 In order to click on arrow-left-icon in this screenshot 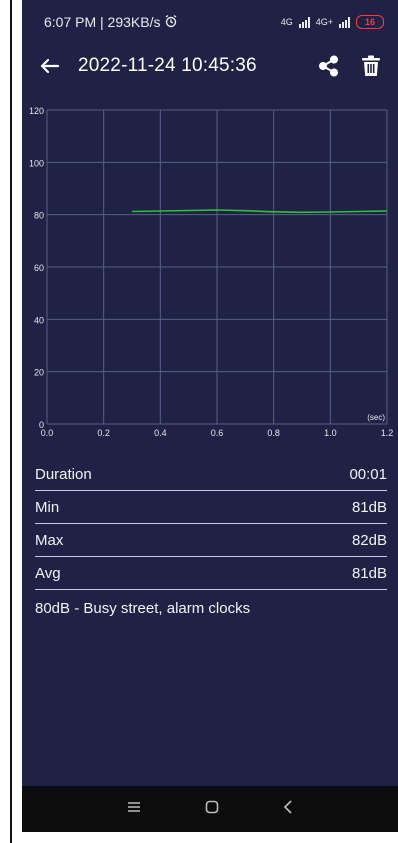, I will do `click(50, 66)`.